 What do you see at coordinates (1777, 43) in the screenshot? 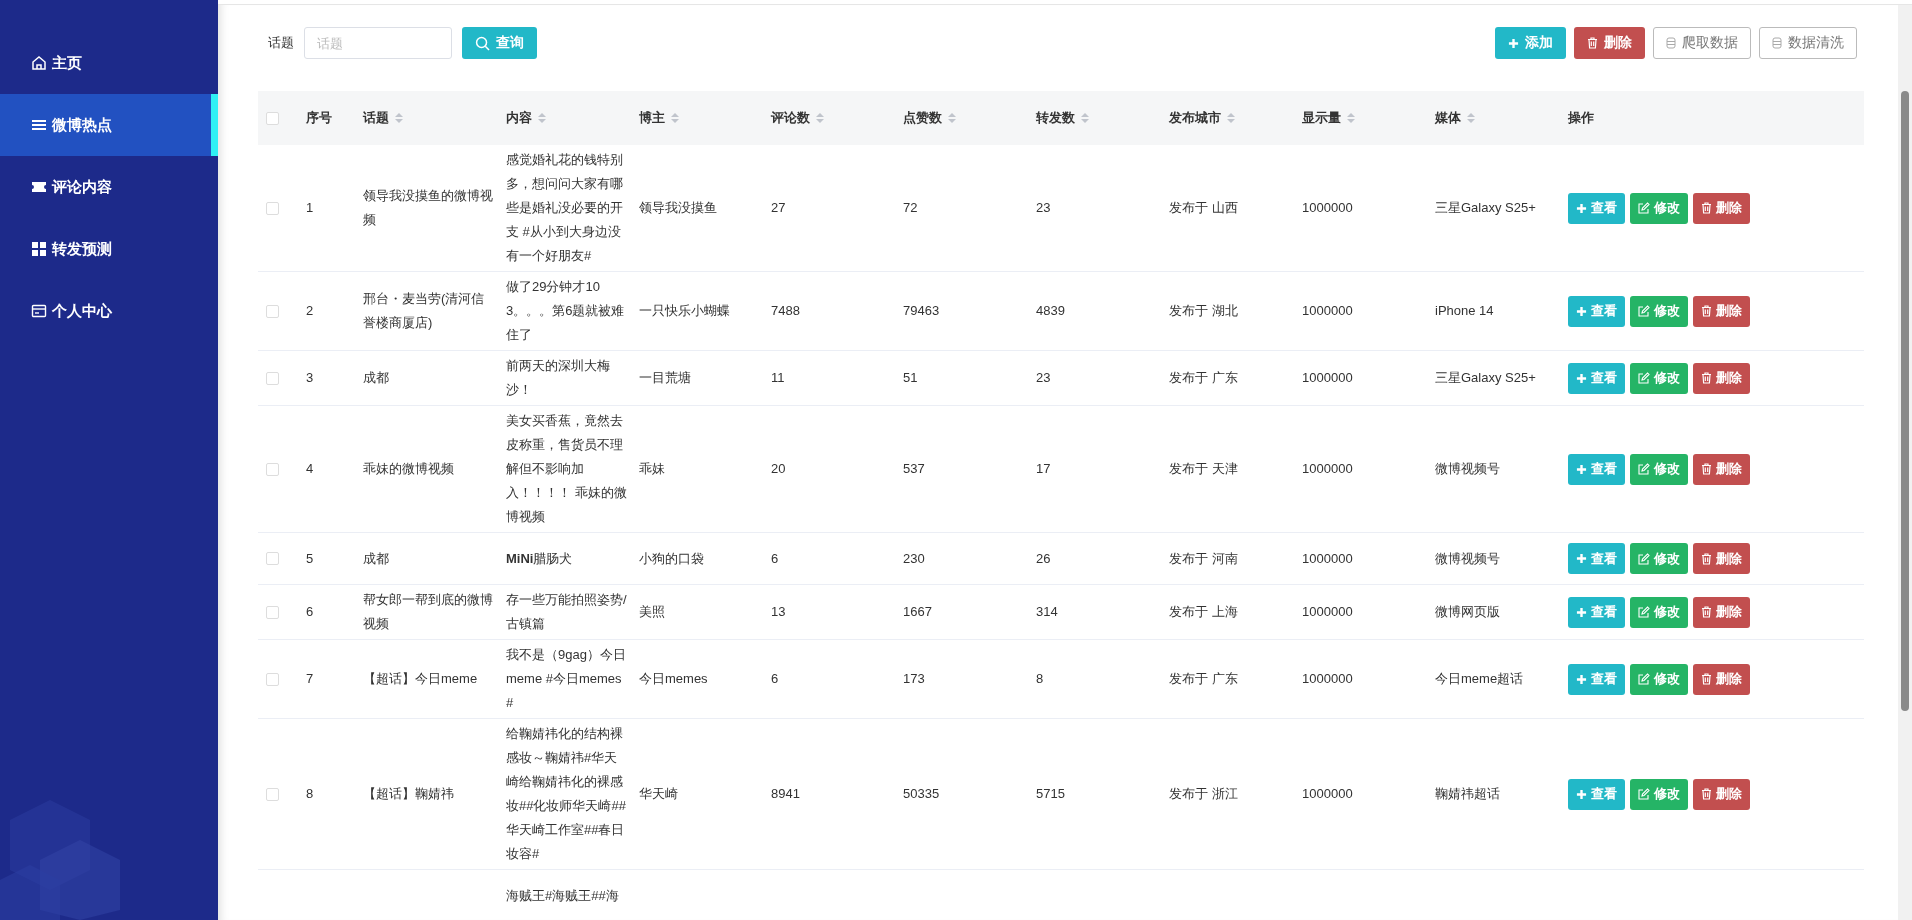
I see `database-icon` at bounding box center [1777, 43].